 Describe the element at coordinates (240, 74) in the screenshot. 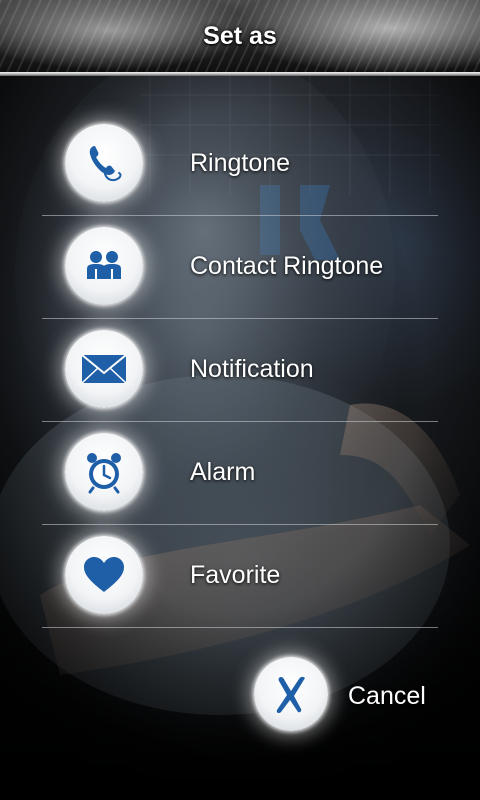

I see `header-divider` at that location.